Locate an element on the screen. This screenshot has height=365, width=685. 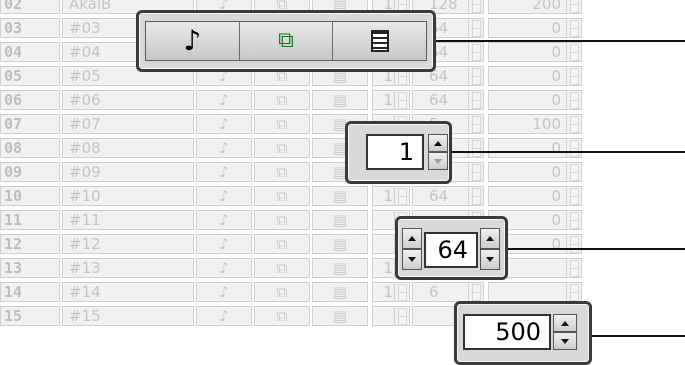
track-name-field: #09 is located at coordinates (128, 172).